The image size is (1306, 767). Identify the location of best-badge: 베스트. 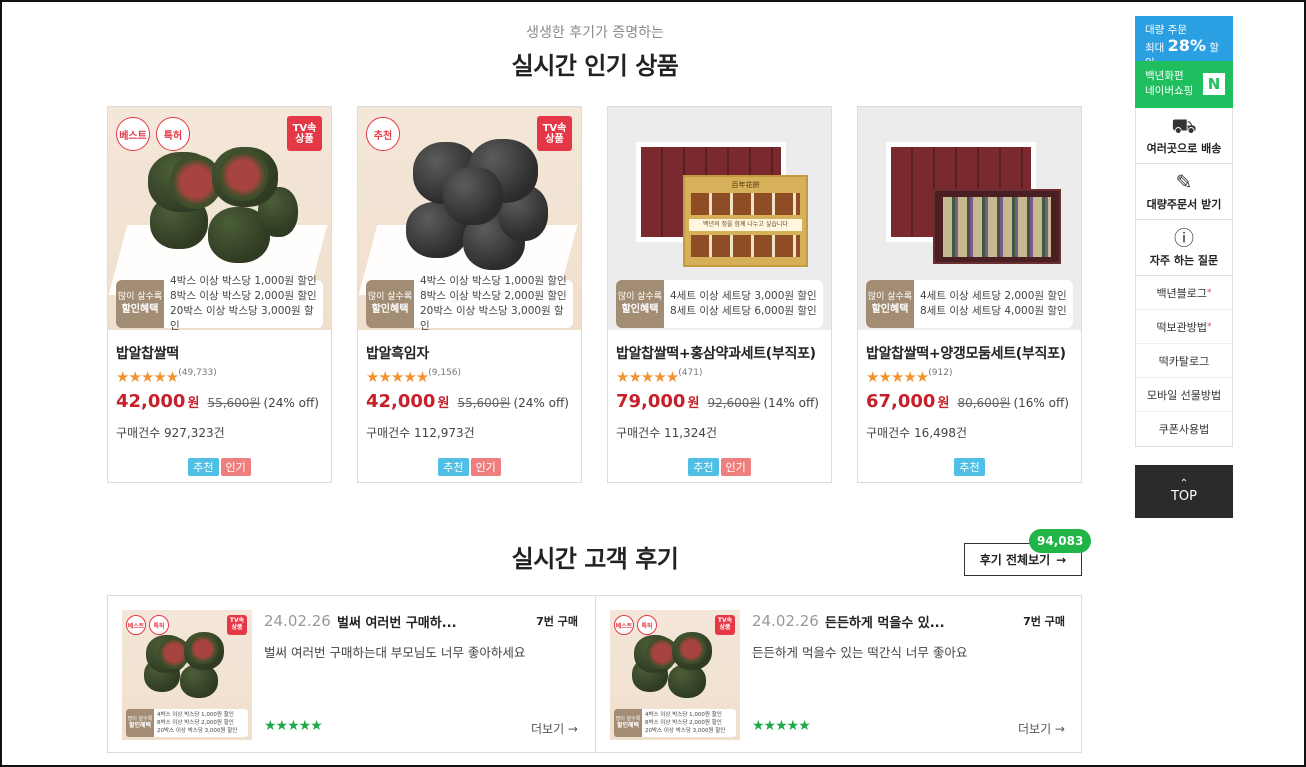
(136, 625).